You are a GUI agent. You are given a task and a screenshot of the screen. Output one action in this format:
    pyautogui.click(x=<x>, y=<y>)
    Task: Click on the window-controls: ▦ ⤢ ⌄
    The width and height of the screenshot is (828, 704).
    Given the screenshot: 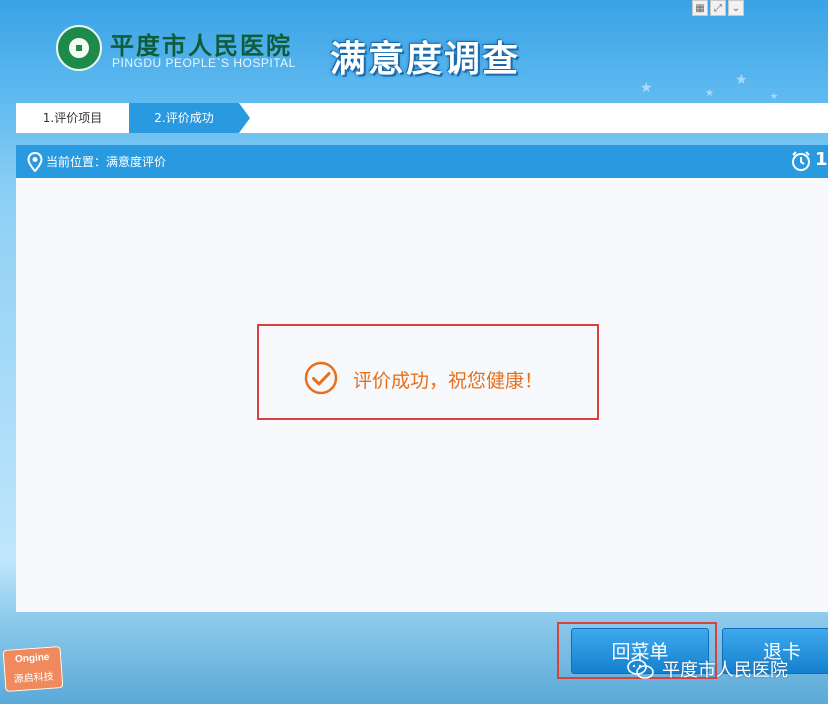 What is the action you would take?
    pyautogui.click(x=718, y=8)
    